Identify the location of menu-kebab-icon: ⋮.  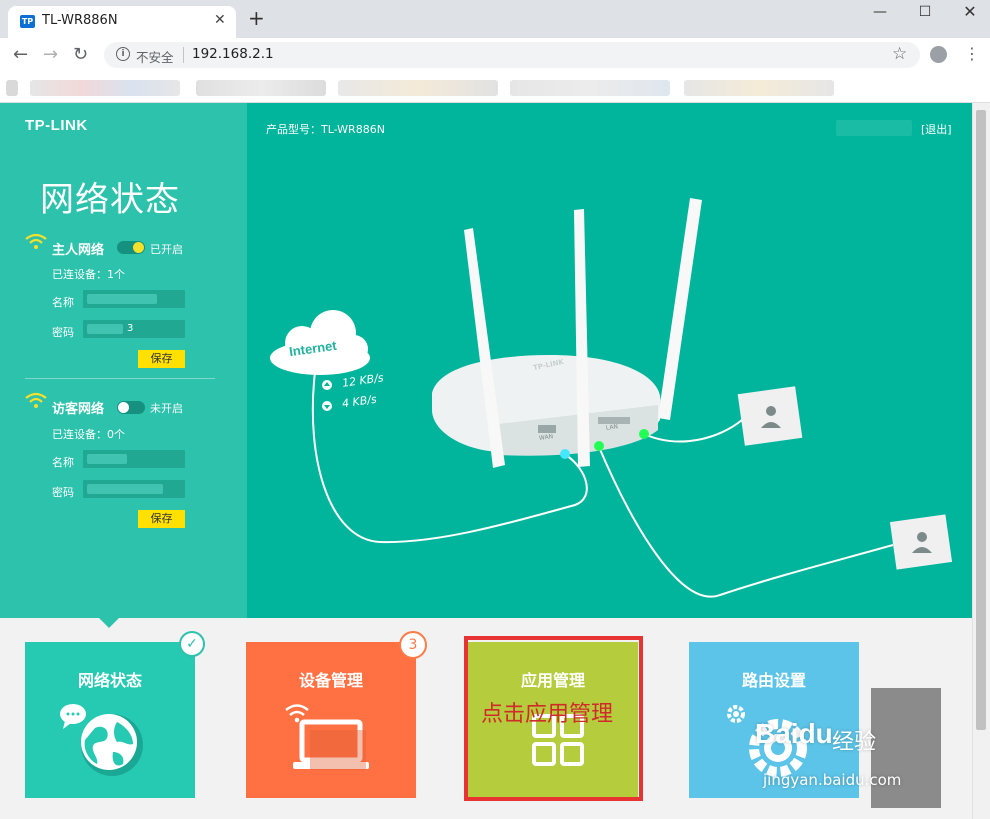
(972, 53).